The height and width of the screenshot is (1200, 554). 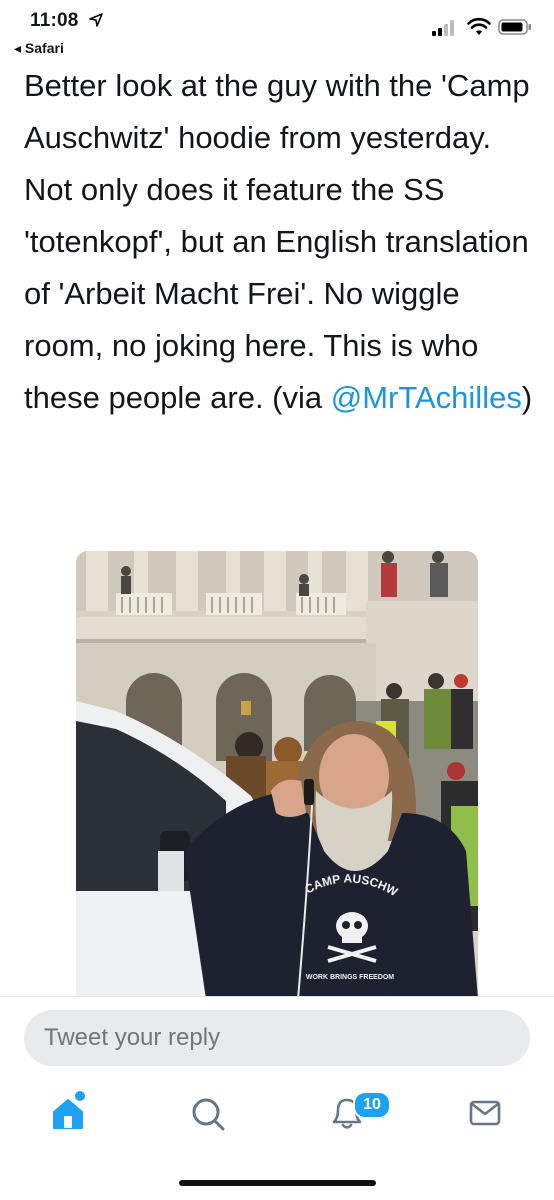 I want to click on envelope-icon, so click(x=485, y=1113).